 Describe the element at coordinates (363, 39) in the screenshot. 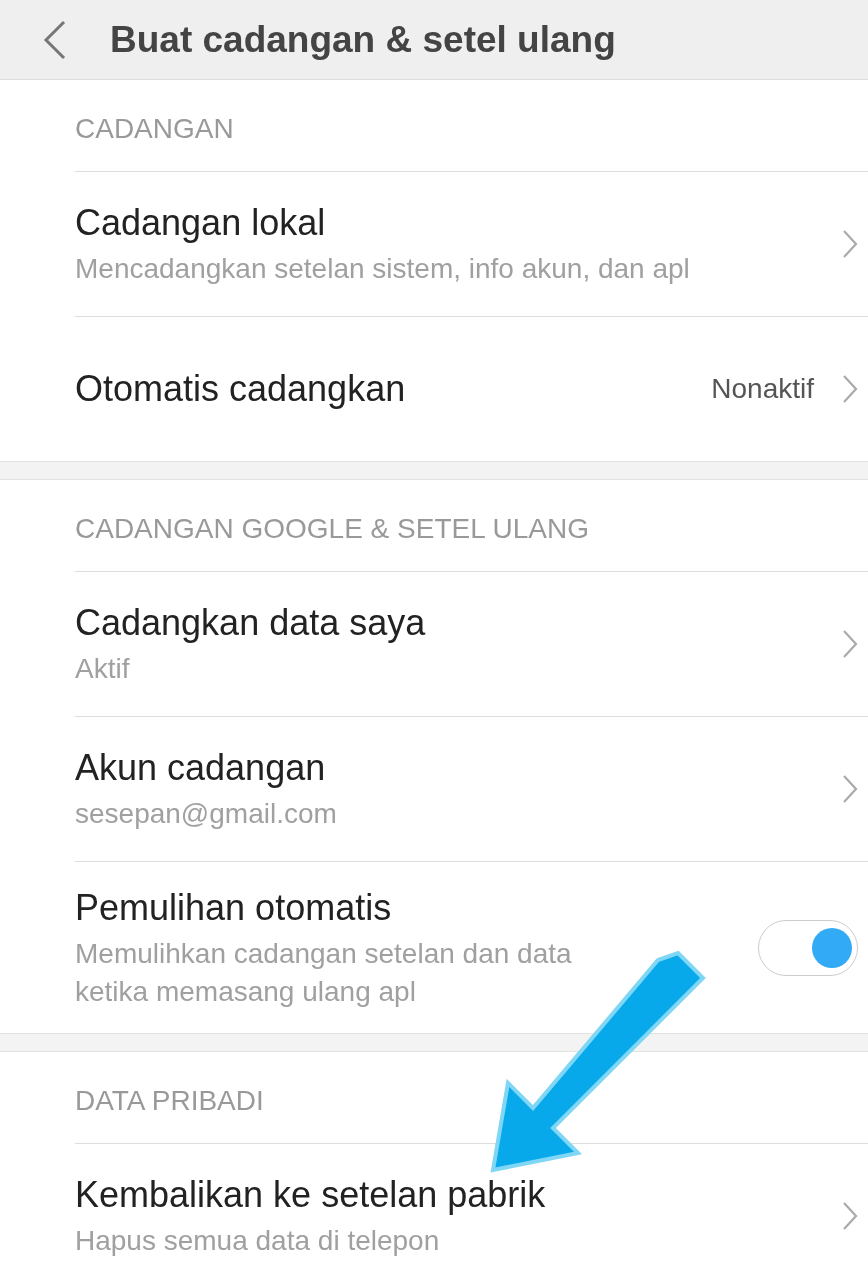

I see `screen-title: Buat cadangan & setel ulang` at that location.